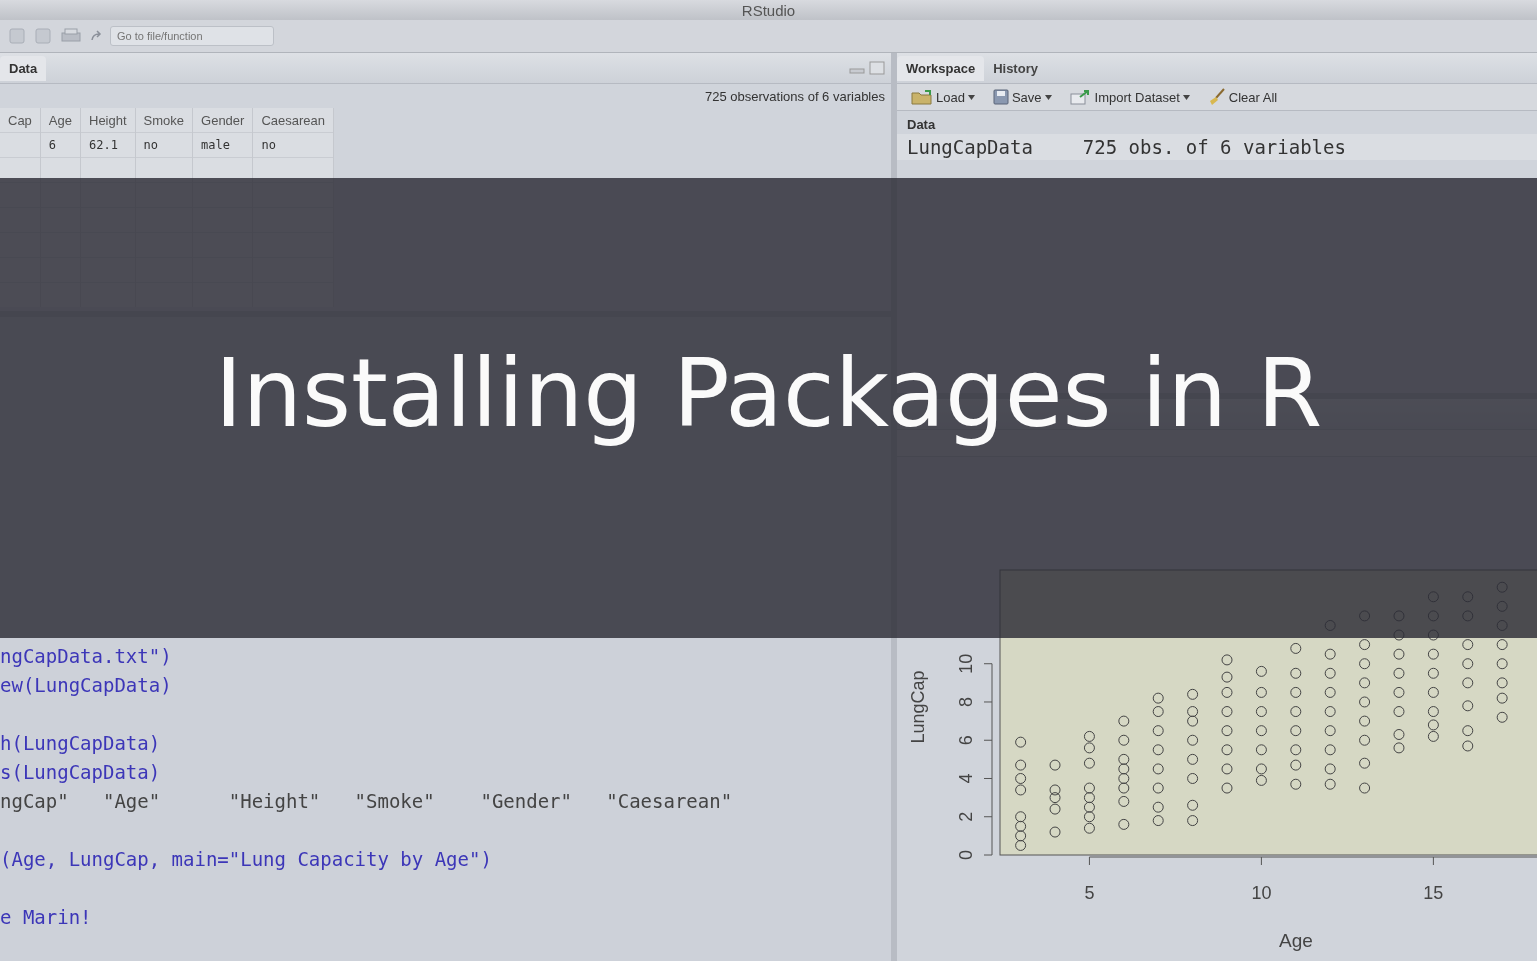 The width and height of the screenshot is (1537, 961). What do you see at coordinates (192, 36) in the screenshot?
I see `go-to-file-field: Go to file/function` at bounding box center [192, 36].